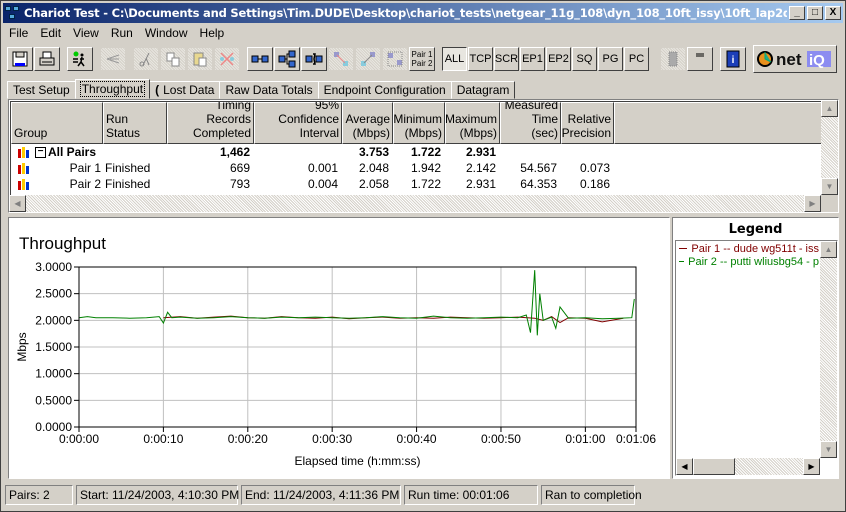  Describe the element at coordinates (748, 466) in the screenshot. I see `legend-horizontal-scrollbar: ◀ ▶` at that location.